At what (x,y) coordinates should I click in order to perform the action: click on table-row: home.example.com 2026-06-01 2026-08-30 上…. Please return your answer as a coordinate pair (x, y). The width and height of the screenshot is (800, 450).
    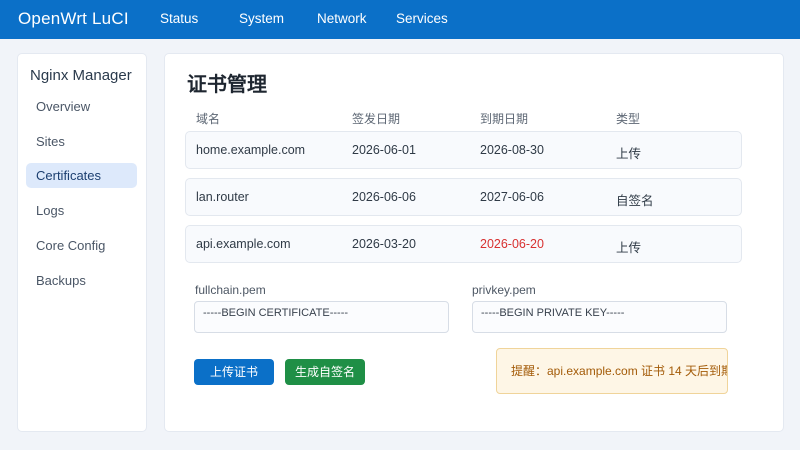
    Looking at the image, I should click on (463, 150).